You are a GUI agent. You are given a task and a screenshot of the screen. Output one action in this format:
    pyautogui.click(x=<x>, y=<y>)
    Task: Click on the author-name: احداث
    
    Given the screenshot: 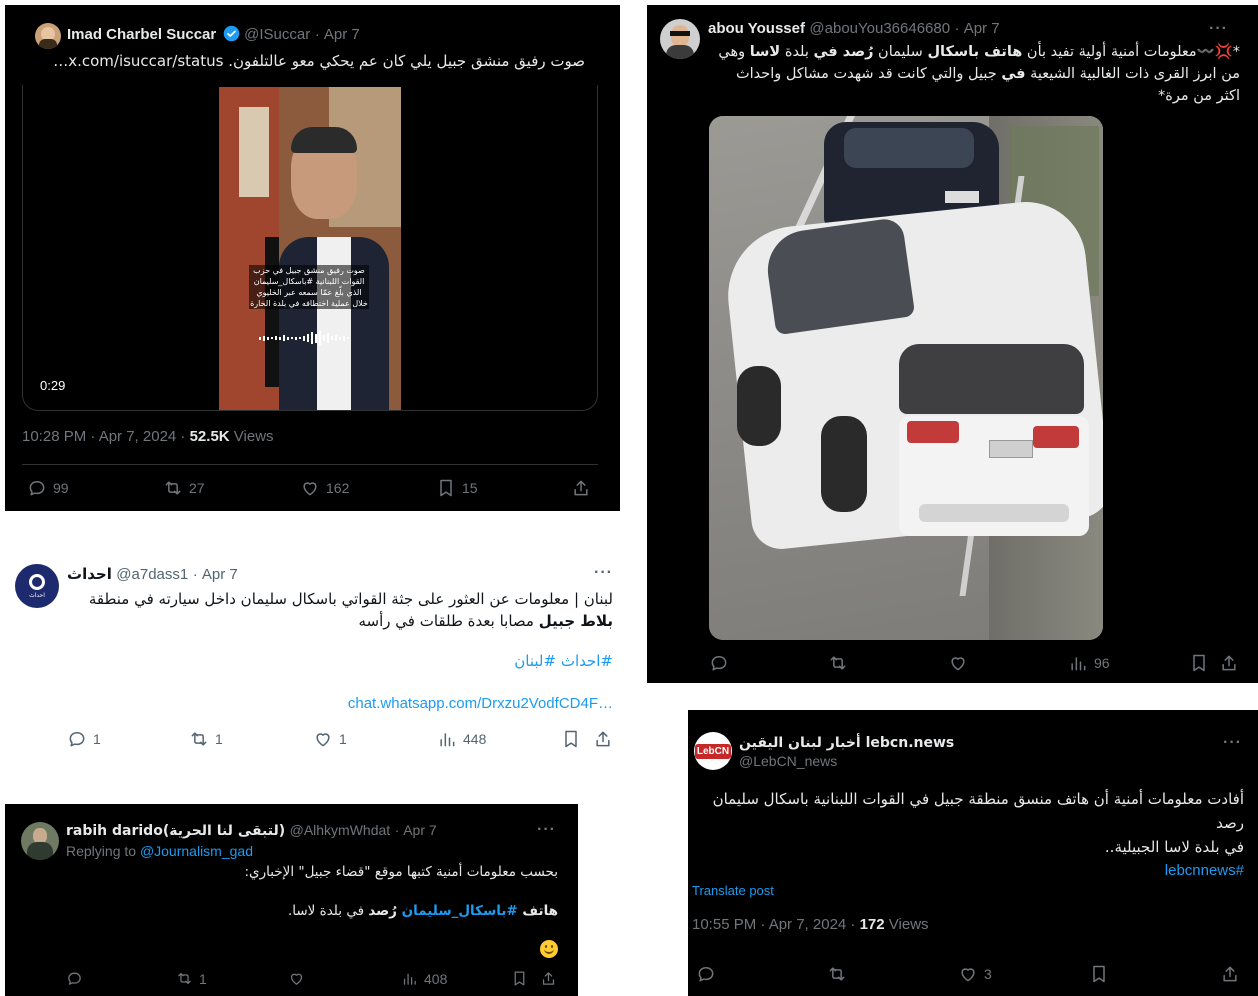 What is the action you would take?
    pyautogui.click(x=89, y=574)
    